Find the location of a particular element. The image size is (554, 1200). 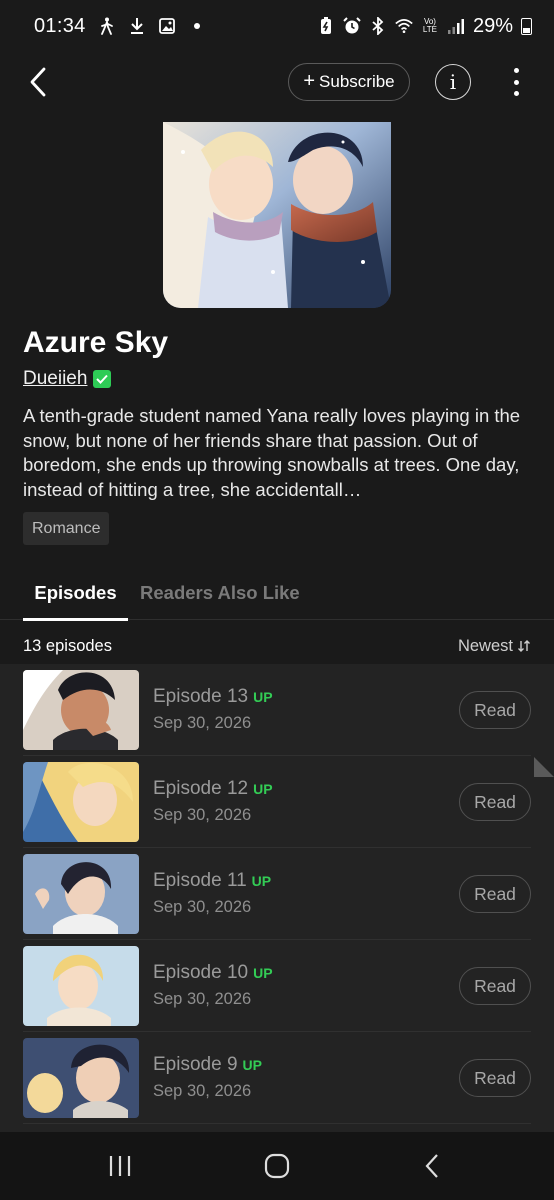

wifi-icon is located at coordinates (404, 26).